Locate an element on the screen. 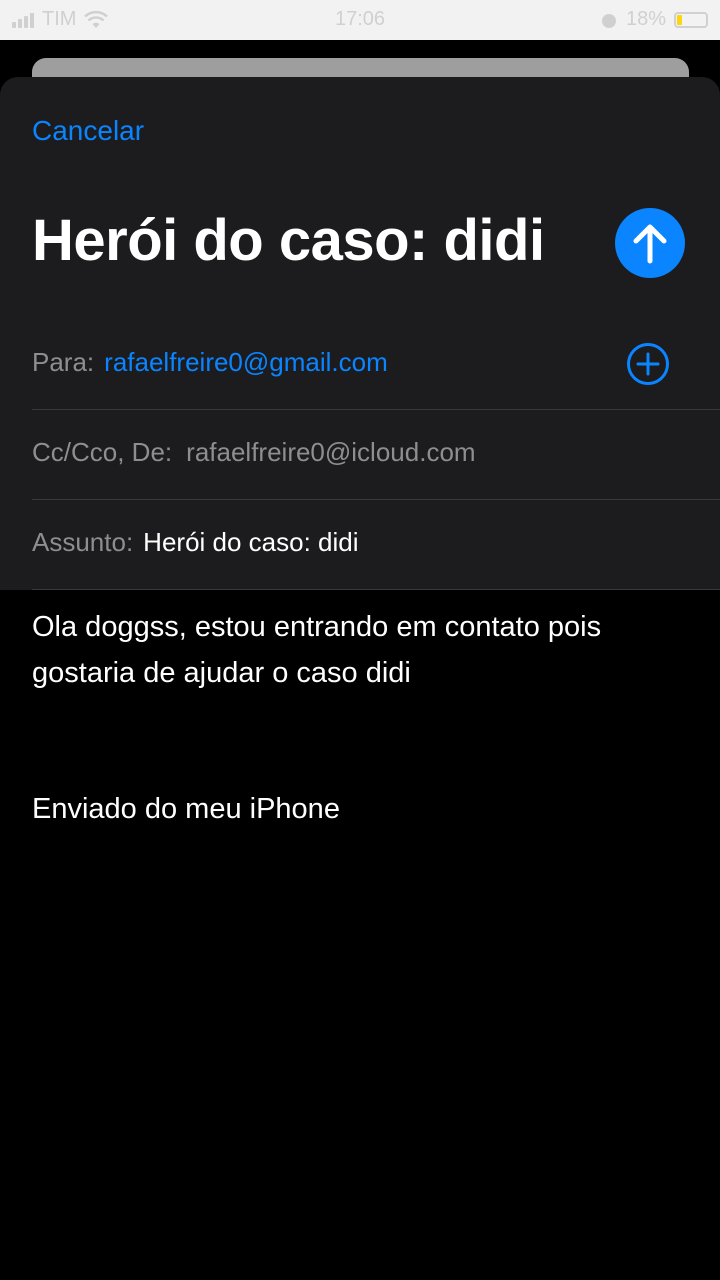  status-bar-right: 18% is located at coordinates (654, 19).